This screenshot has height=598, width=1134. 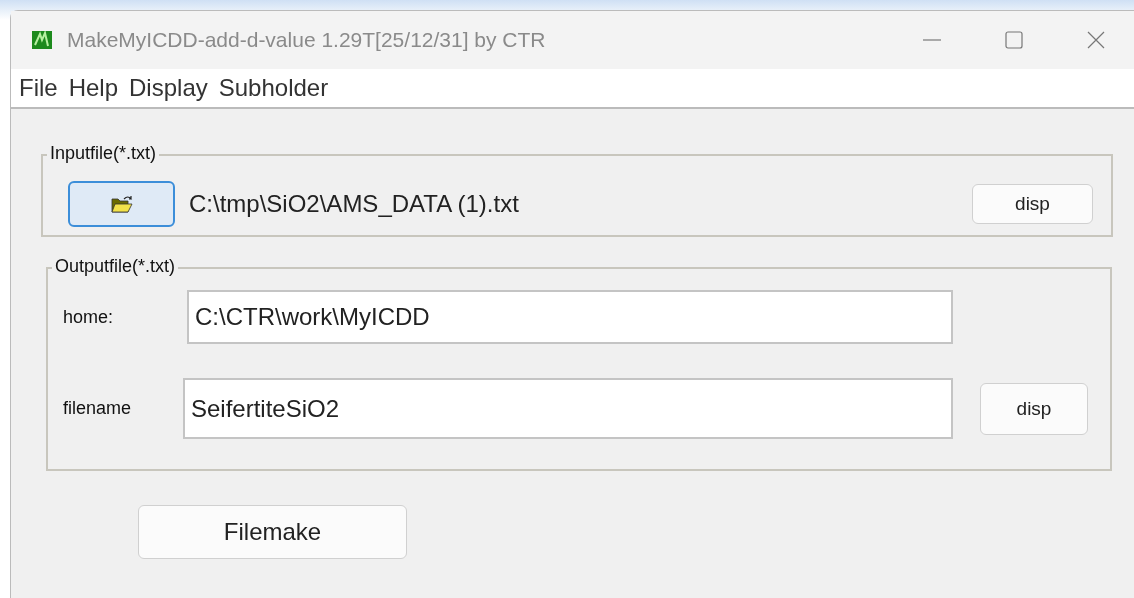 I want to click on filename-label: filename, so click(x=98, y=408).